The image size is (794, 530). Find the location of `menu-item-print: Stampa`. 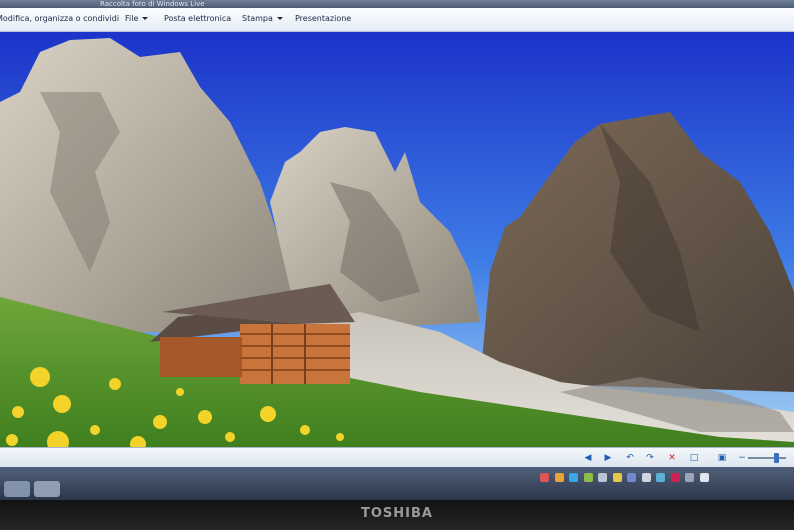

menu-item-print: Stampa is located at coordinates (262, 18).